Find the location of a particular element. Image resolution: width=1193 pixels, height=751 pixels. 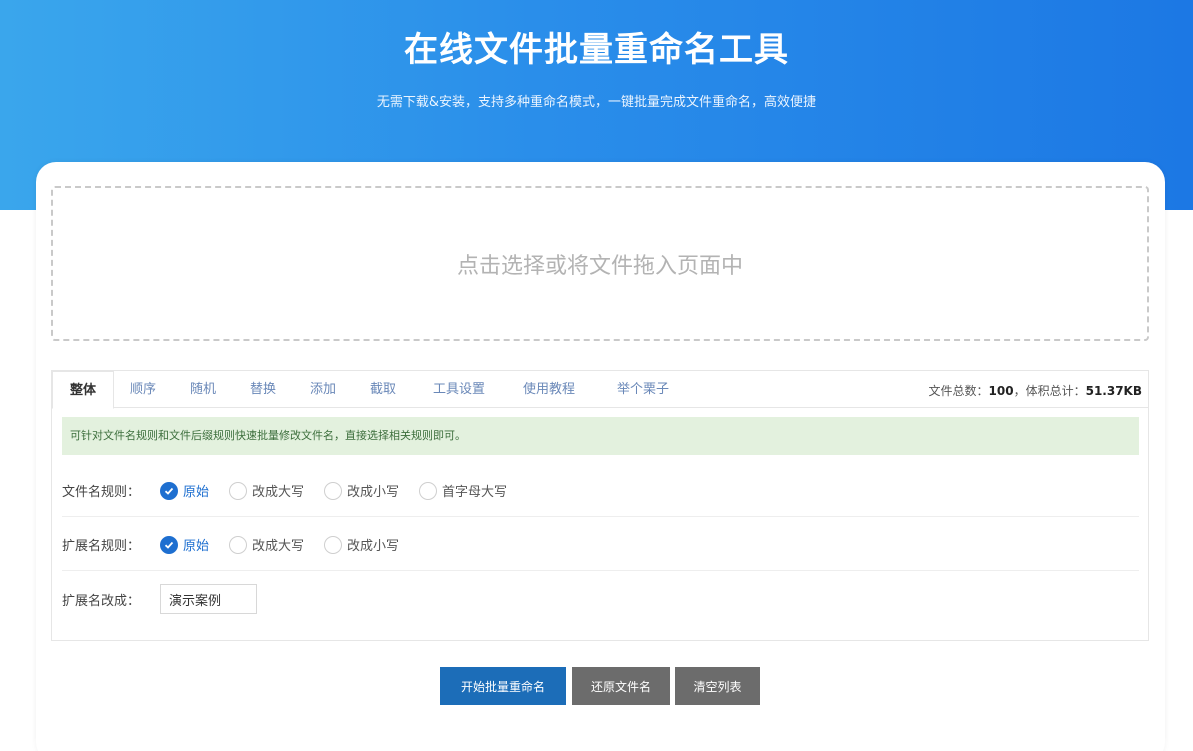

tab-example: 举个栗子 is located at coordinates (643, 389).